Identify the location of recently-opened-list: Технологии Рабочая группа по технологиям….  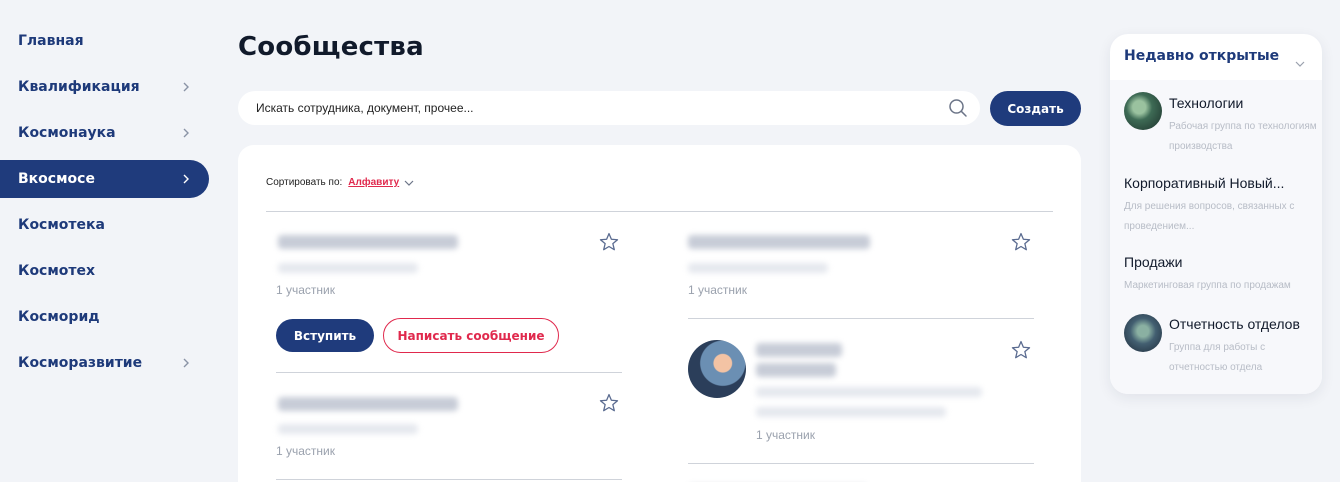
(1216, 237).